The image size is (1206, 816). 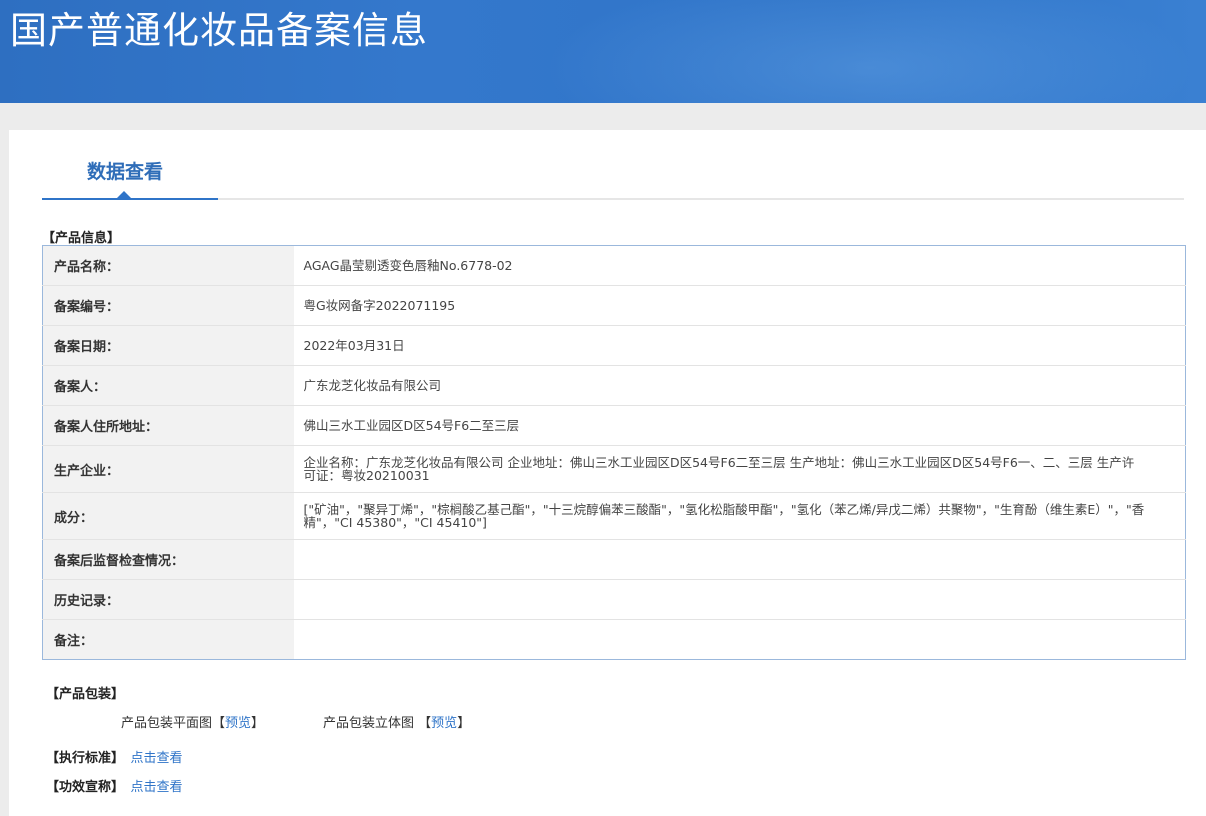 I want to click on row-value: 粤G妆网备字2022071195, so click(x=739, y=305).